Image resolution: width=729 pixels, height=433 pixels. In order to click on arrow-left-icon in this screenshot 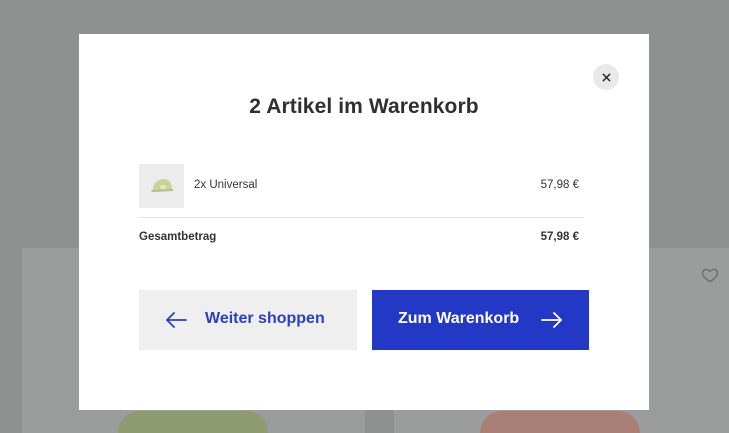, I will do `click(176, 320)`.